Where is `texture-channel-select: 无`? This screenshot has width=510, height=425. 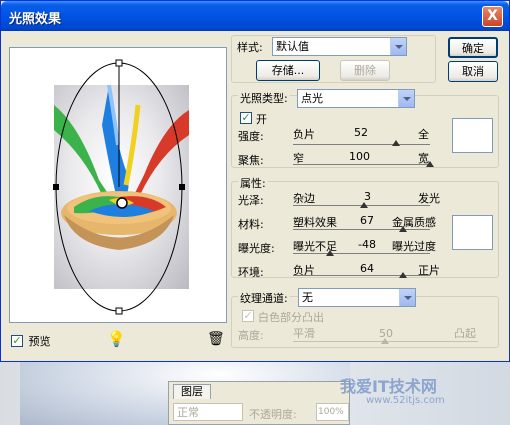
texture-channel-select: 无 is located at coordinates (357, 297).